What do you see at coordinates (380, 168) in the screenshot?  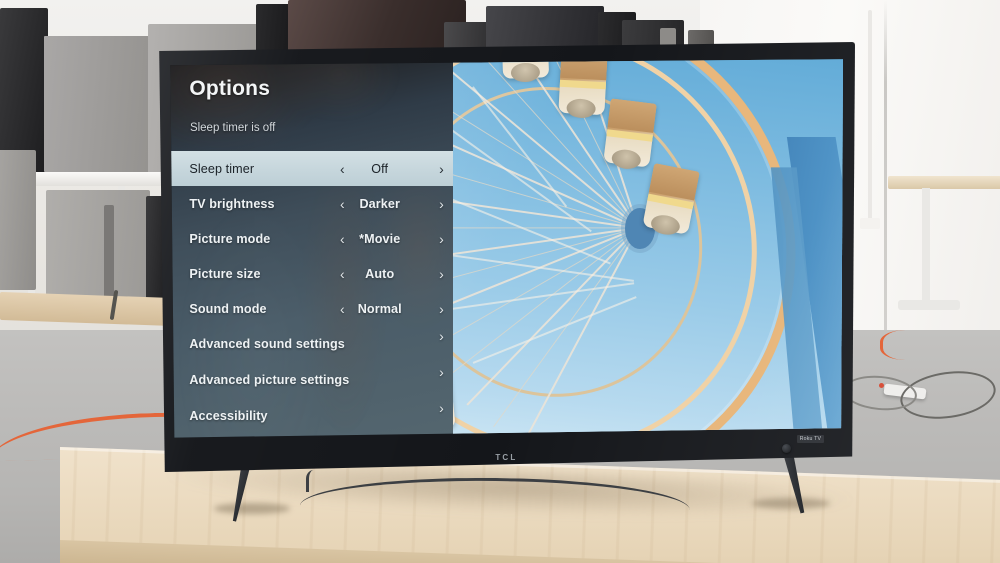 I see `menu-item-value: Off` at bounding box center [380, 168].